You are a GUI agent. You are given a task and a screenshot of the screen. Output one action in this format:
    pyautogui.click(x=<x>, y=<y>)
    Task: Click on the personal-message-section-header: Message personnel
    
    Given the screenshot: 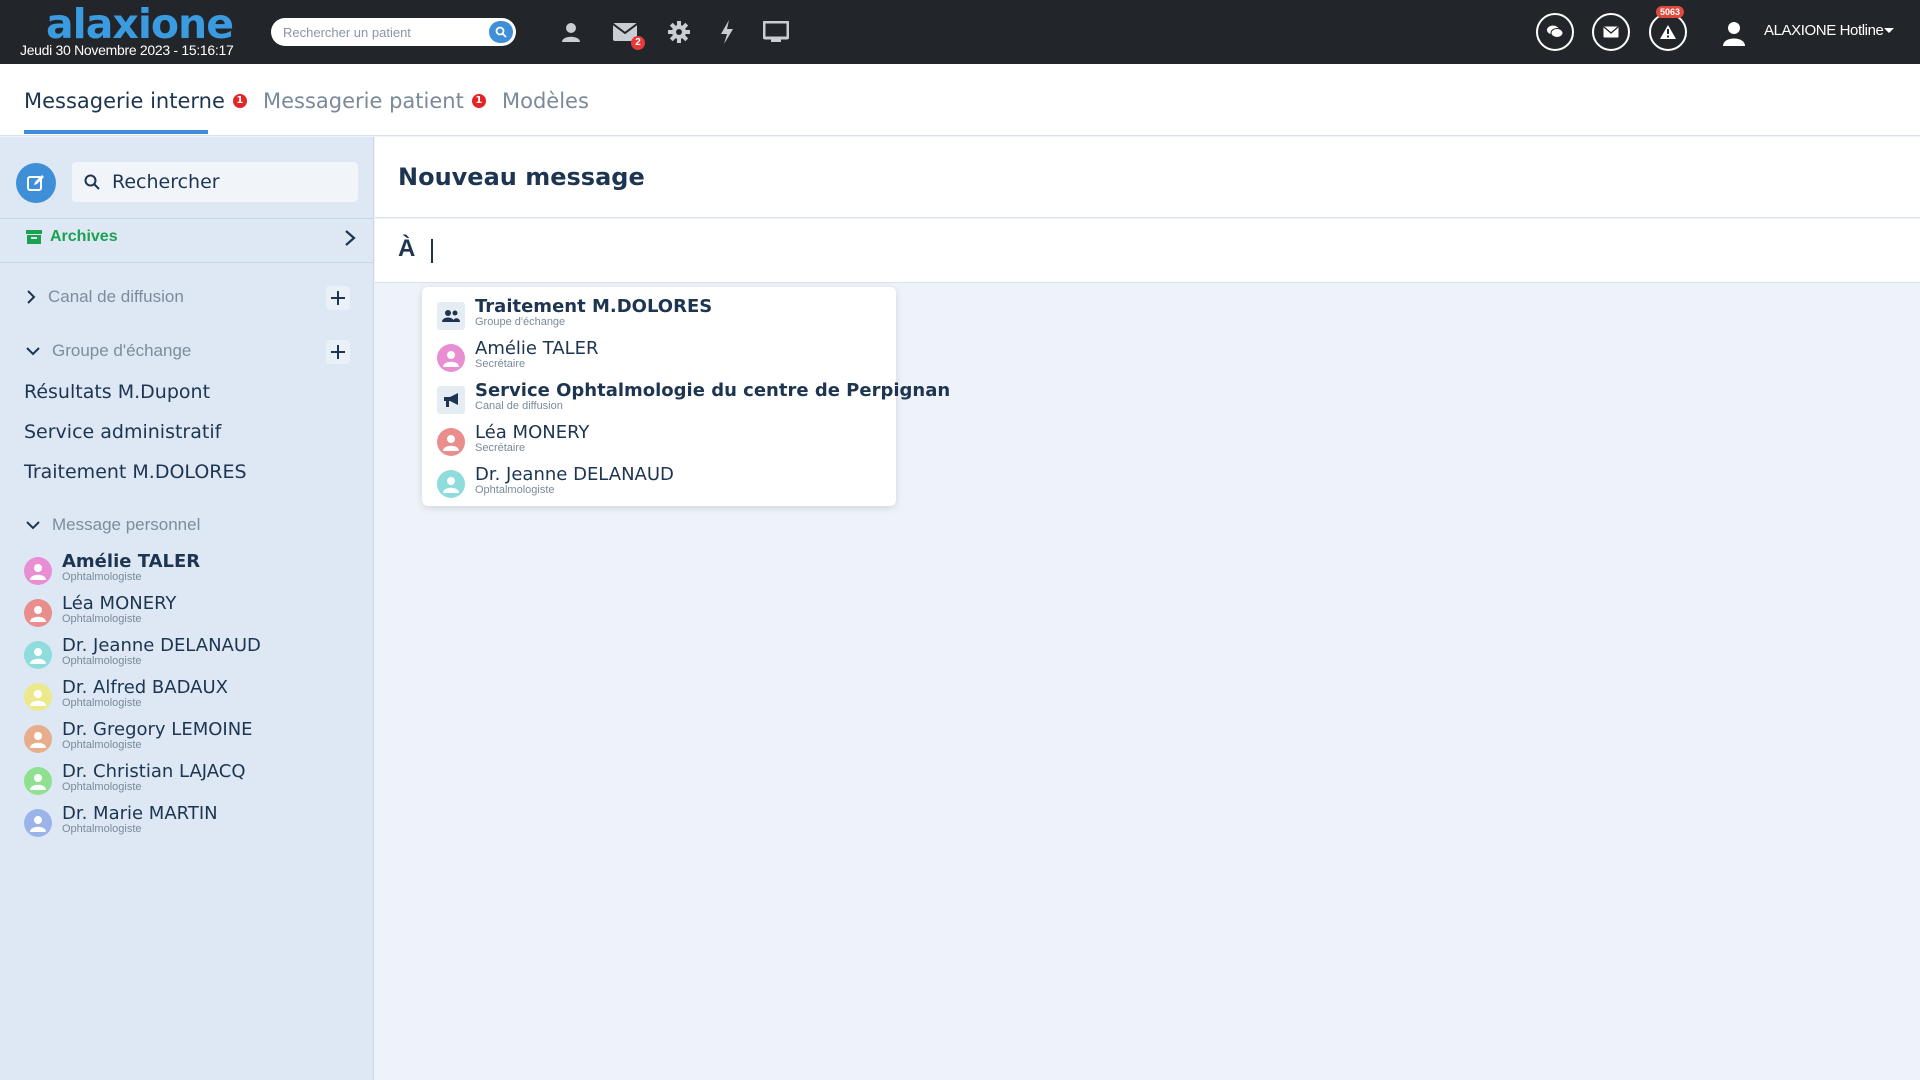 What is the action you would take?
    pyautogui.click(x=113, y=525)
    